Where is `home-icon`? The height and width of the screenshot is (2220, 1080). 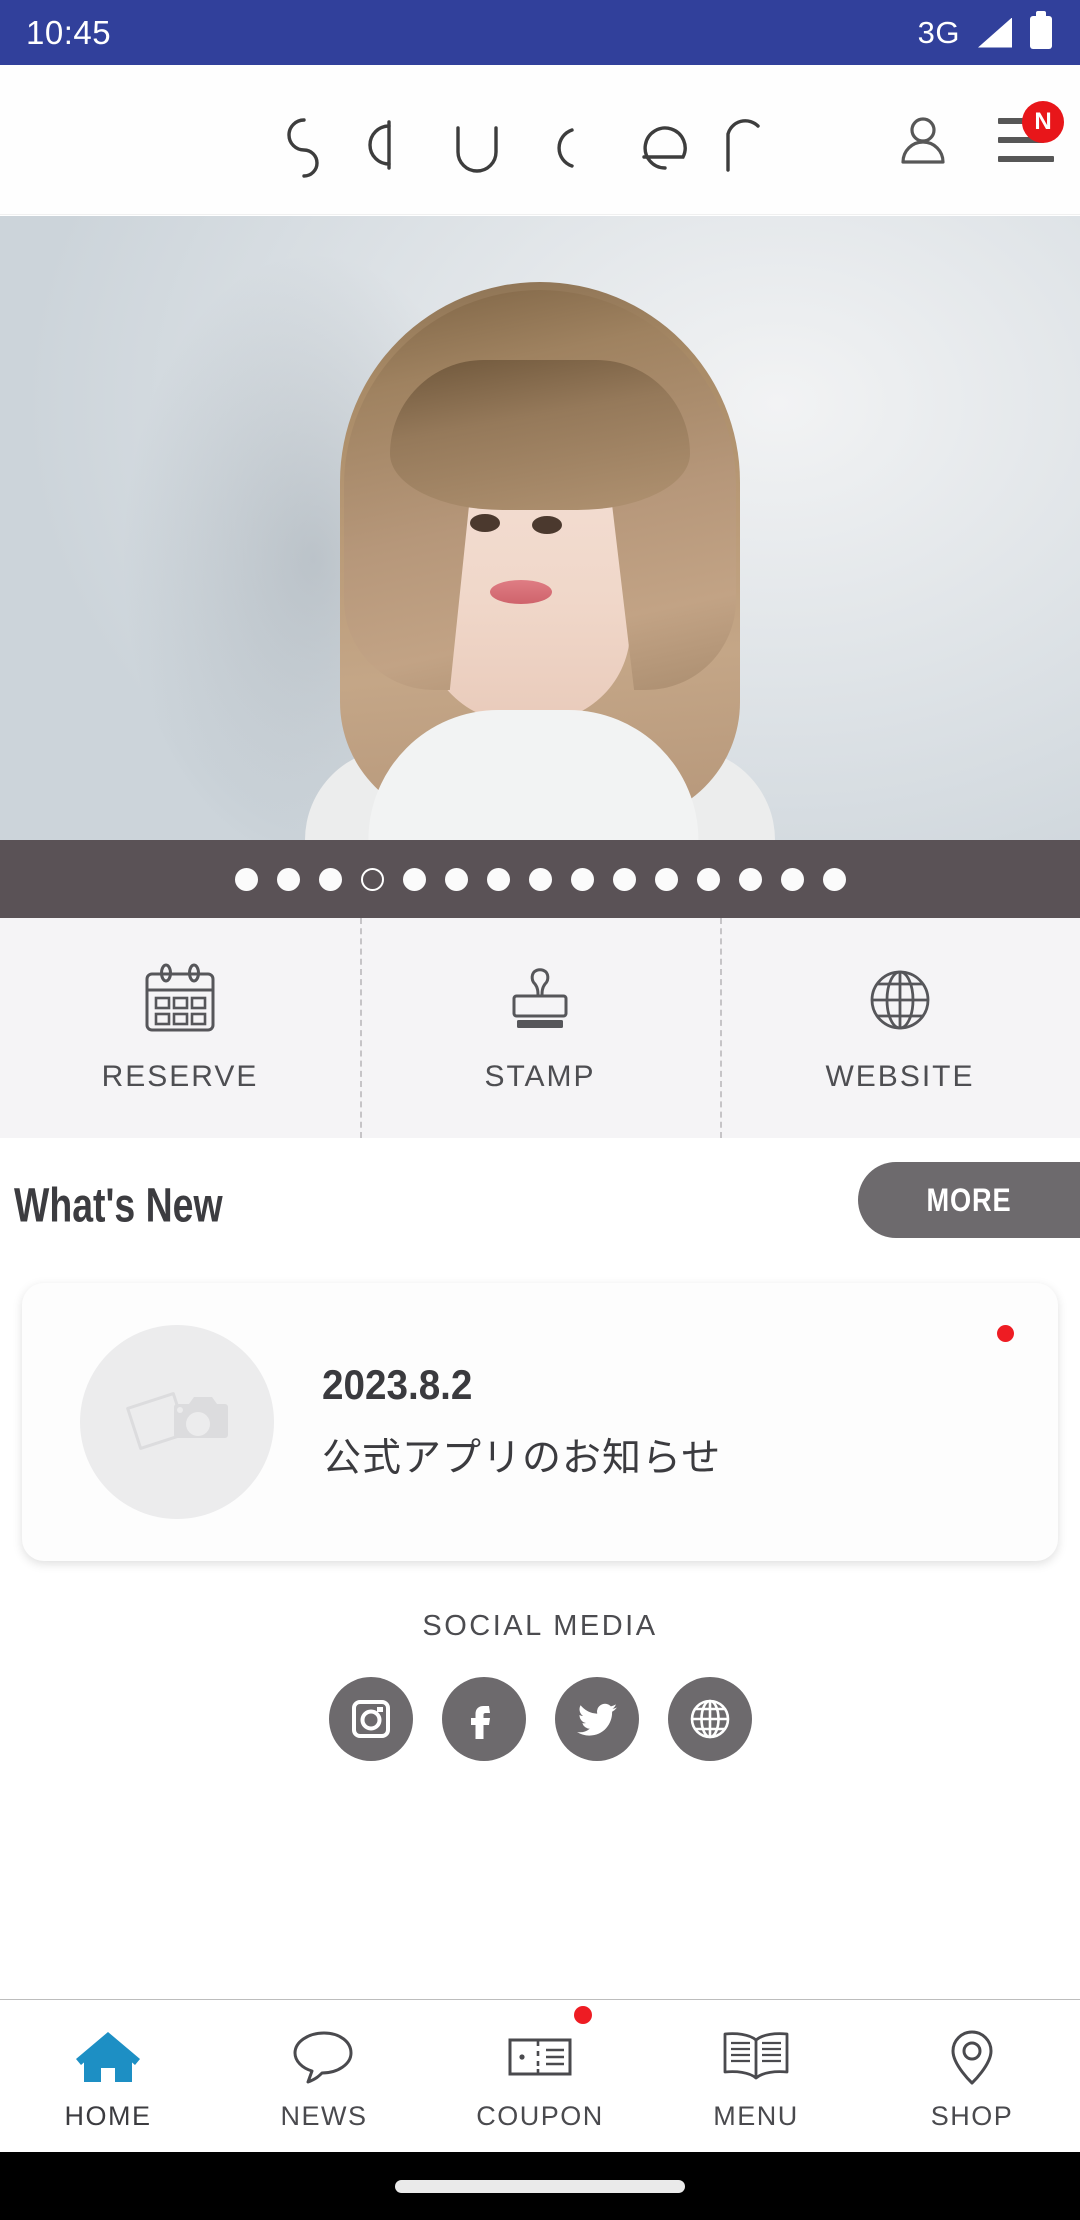
home-icon is located at coordinates (108, 2057).